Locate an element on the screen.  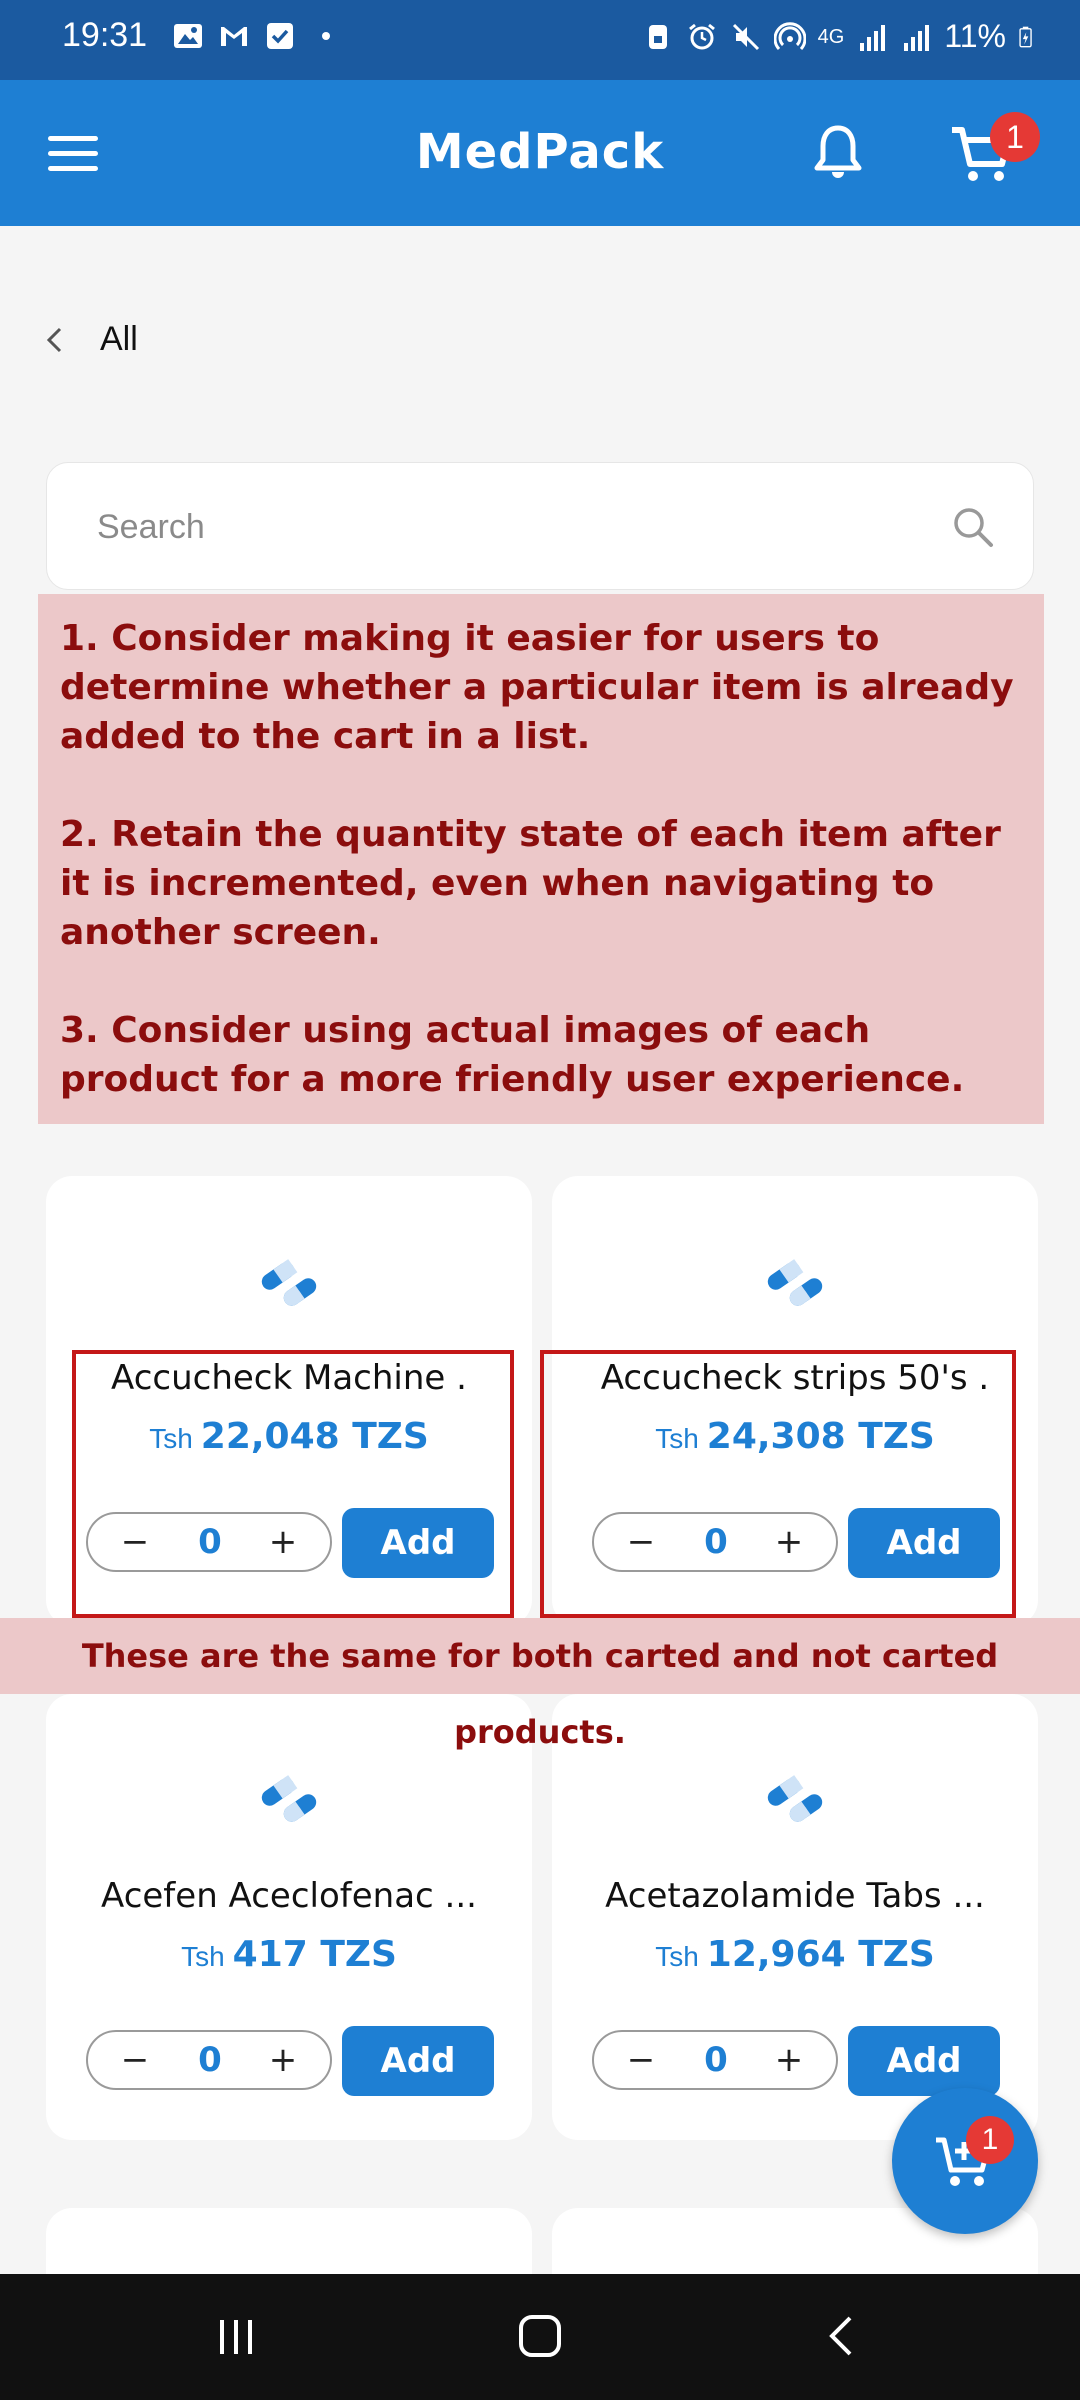
home-icon is located at coordinates (540, 2336).